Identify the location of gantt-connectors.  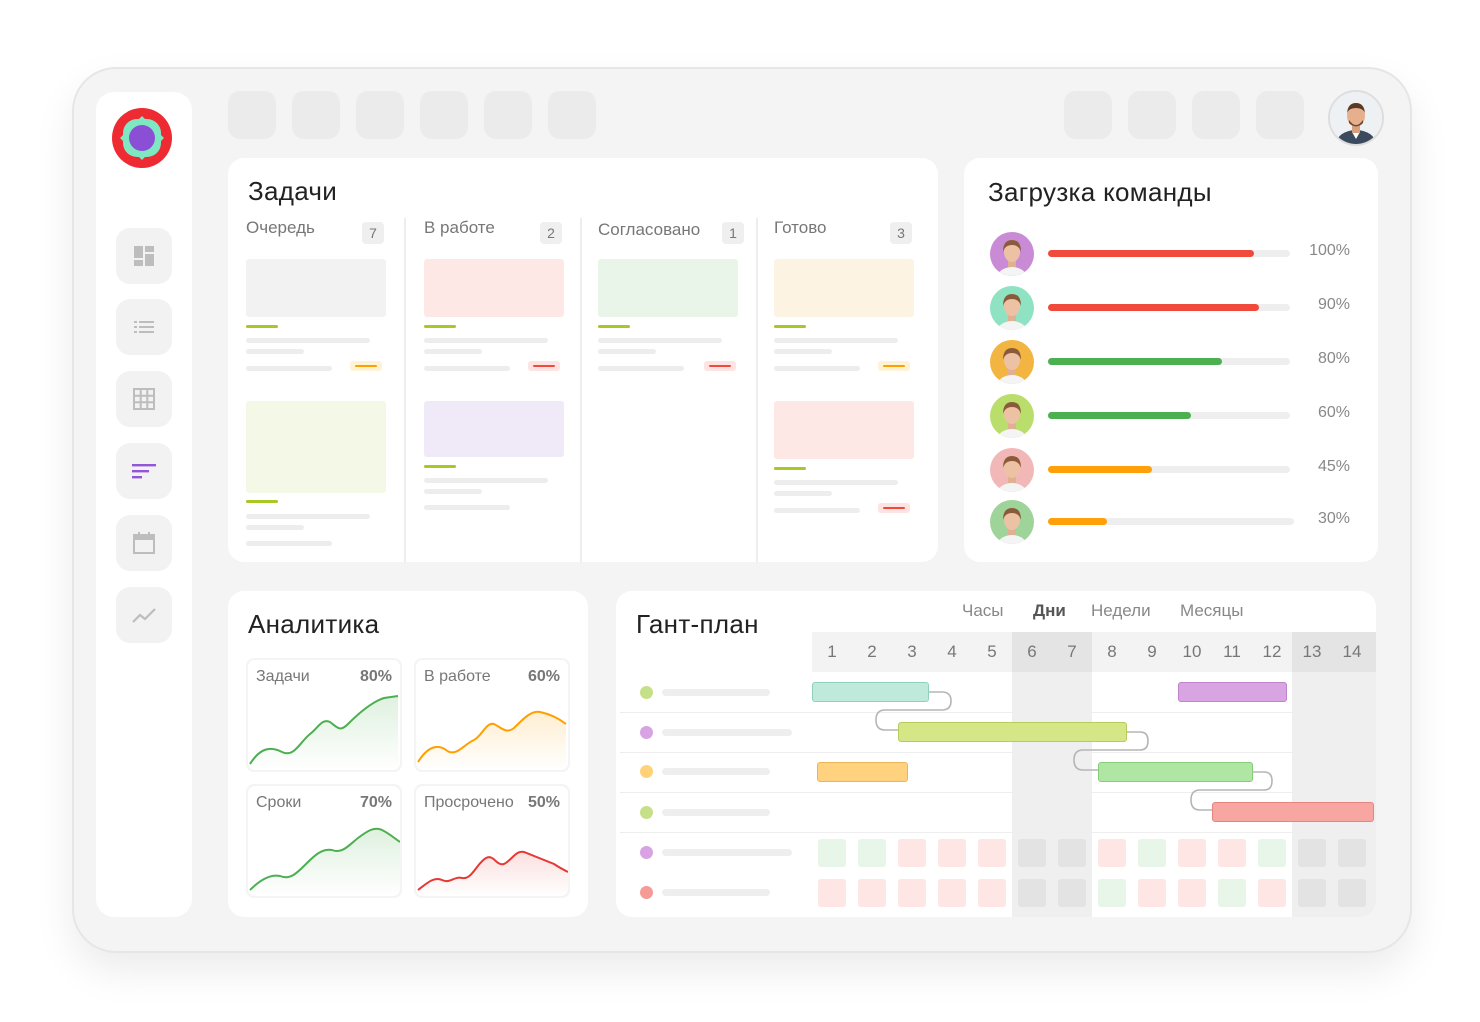
(1074, 751).